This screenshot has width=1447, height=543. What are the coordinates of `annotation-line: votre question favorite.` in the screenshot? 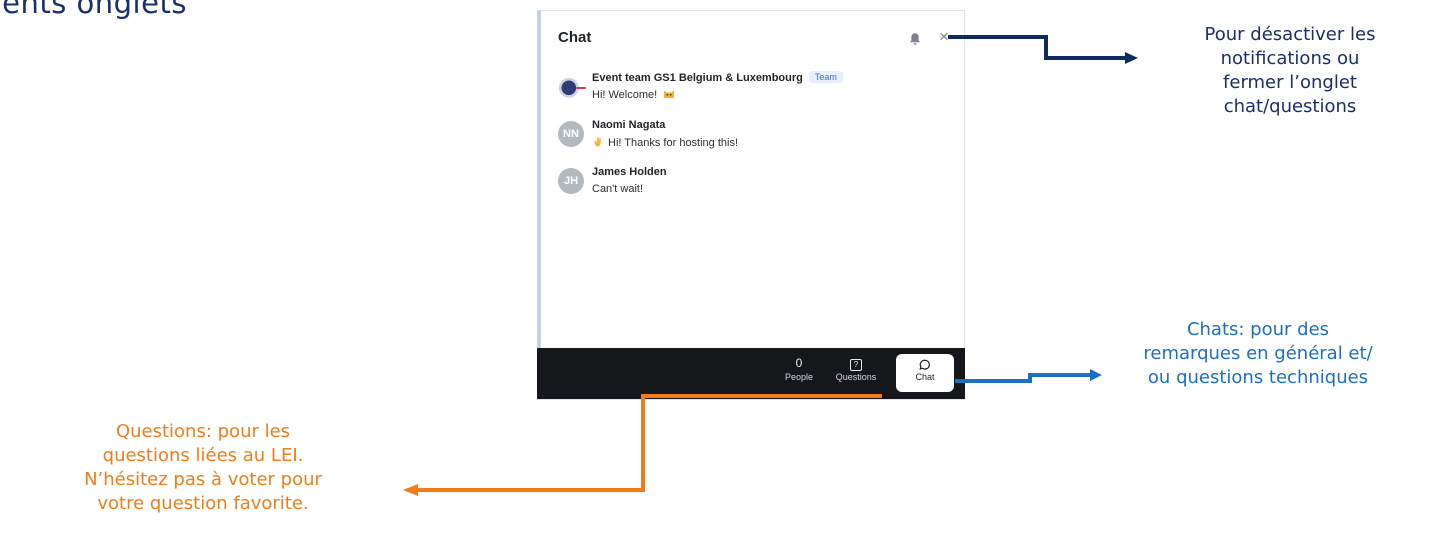 It's located at (203, 503).